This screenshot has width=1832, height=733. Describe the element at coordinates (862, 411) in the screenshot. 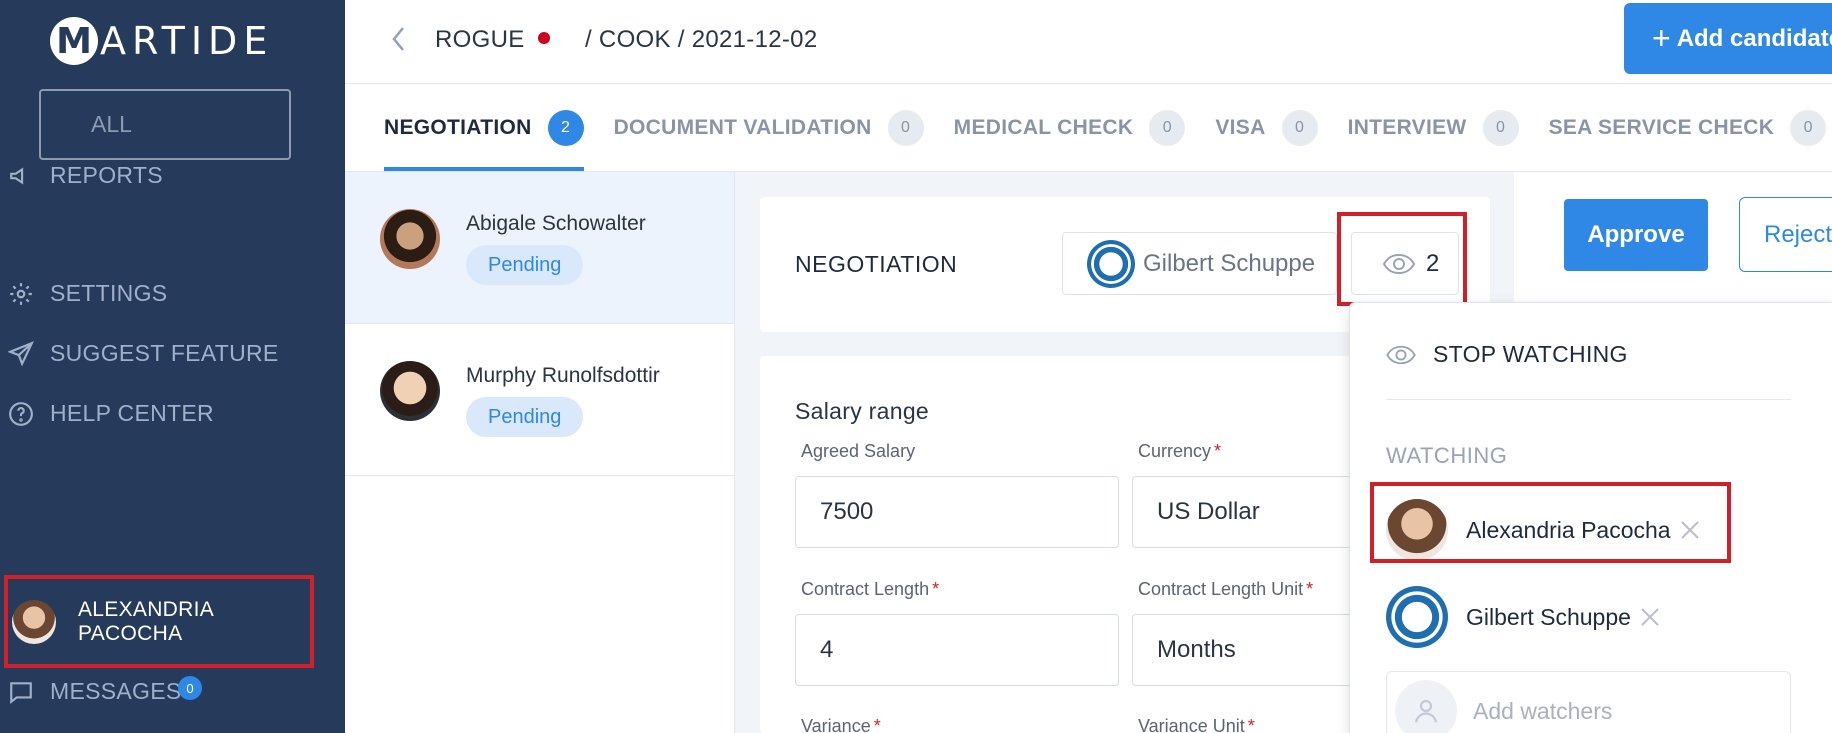

I see `section-title: Salary range` at that location.